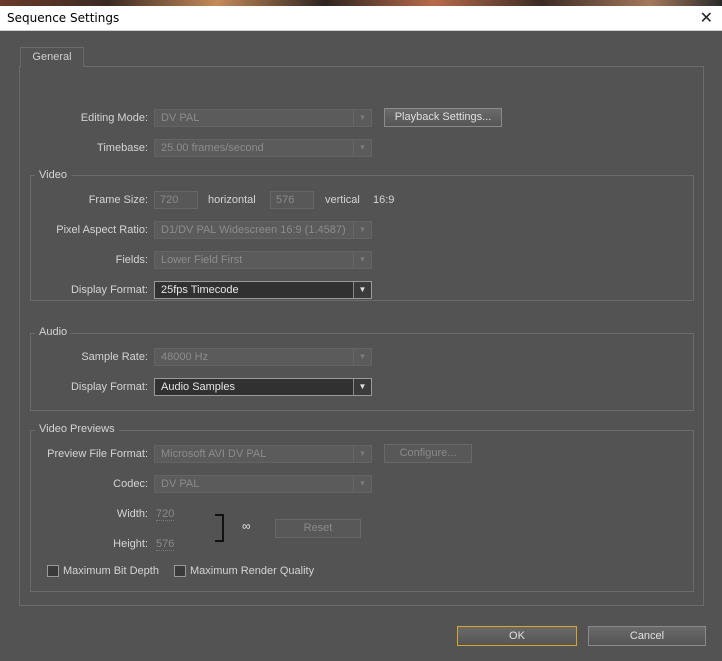  I want to click on max-render-quality-label: Maximum Render Quality, so click(252, 571).